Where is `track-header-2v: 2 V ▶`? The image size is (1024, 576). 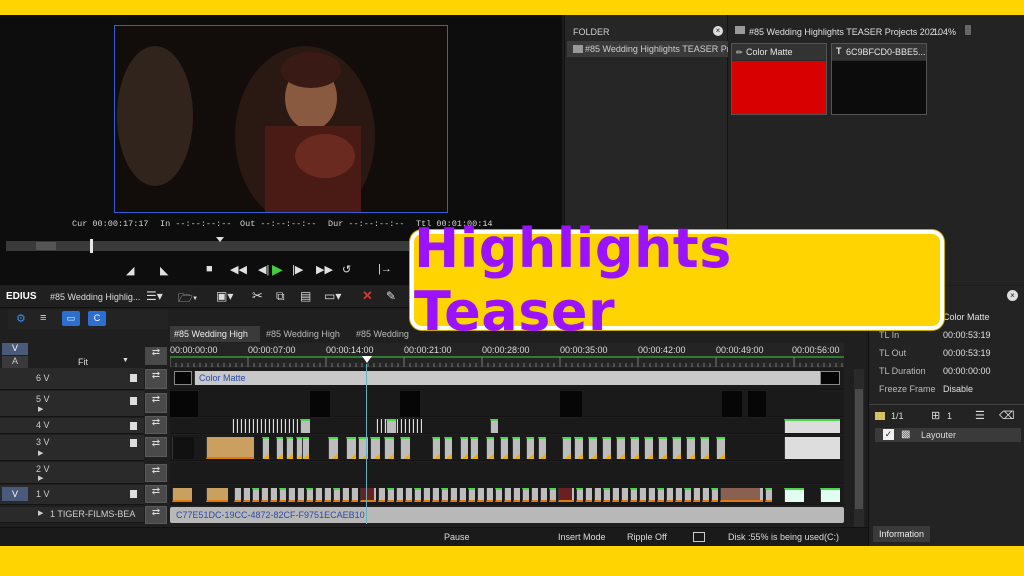
track-header-2v: 2 V ▶ is located at coordinates (72, 473).